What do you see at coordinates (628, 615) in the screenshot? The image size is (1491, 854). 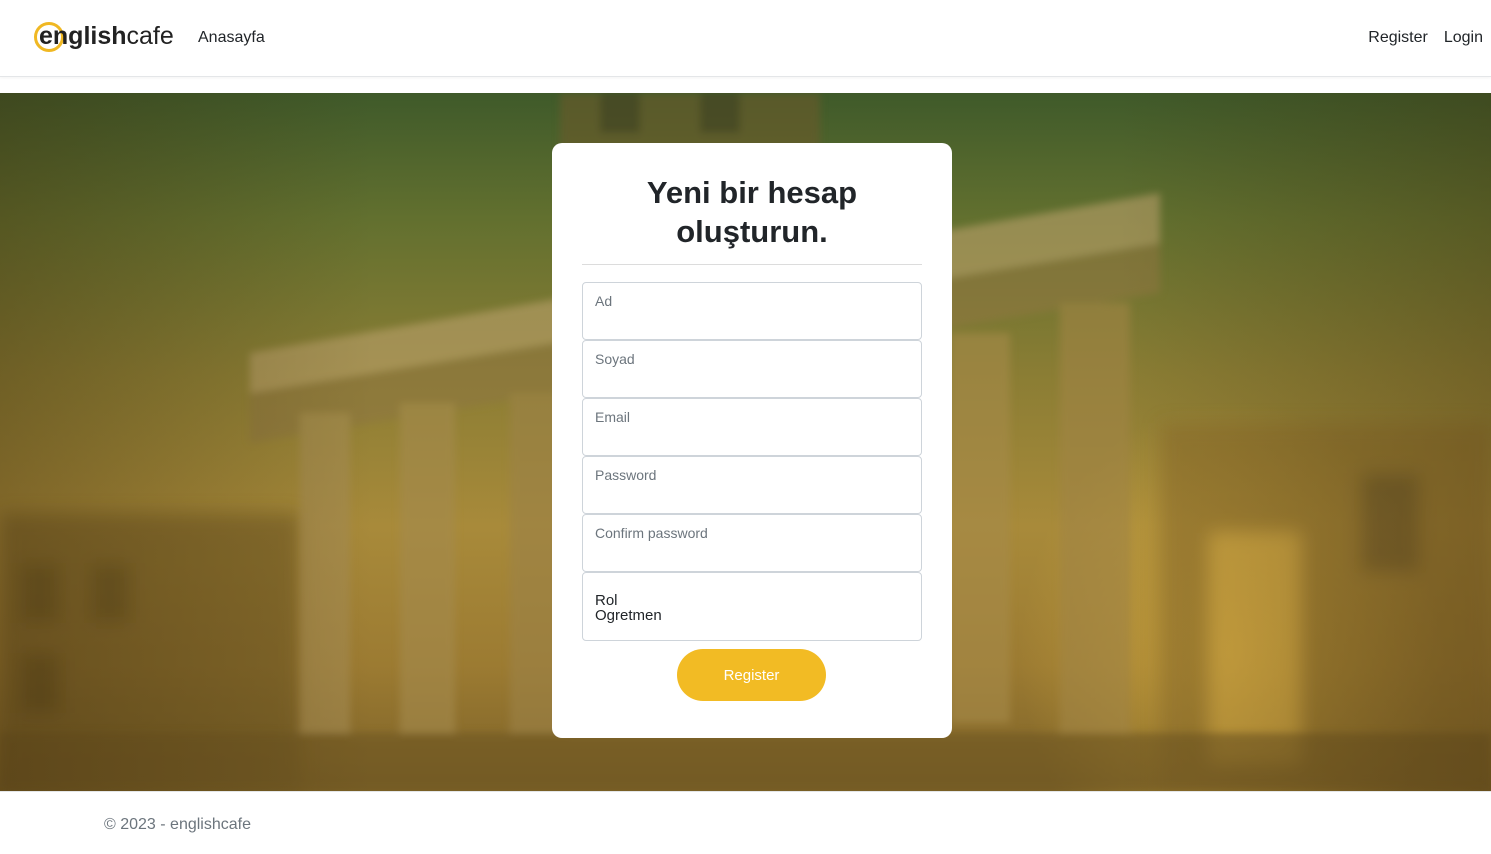 I see `role-selected-value: Ogretmen` at bounding box center [628, 615].